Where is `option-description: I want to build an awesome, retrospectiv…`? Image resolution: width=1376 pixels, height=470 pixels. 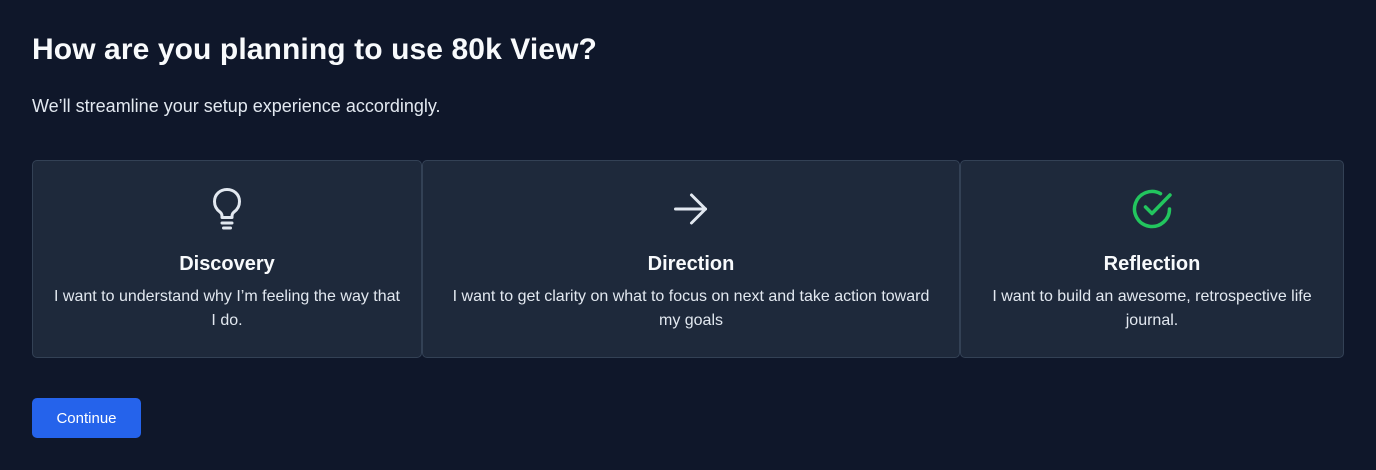 option-description: I want to build an awesome, retrospectiv… is located at coordinates (1152, 308).